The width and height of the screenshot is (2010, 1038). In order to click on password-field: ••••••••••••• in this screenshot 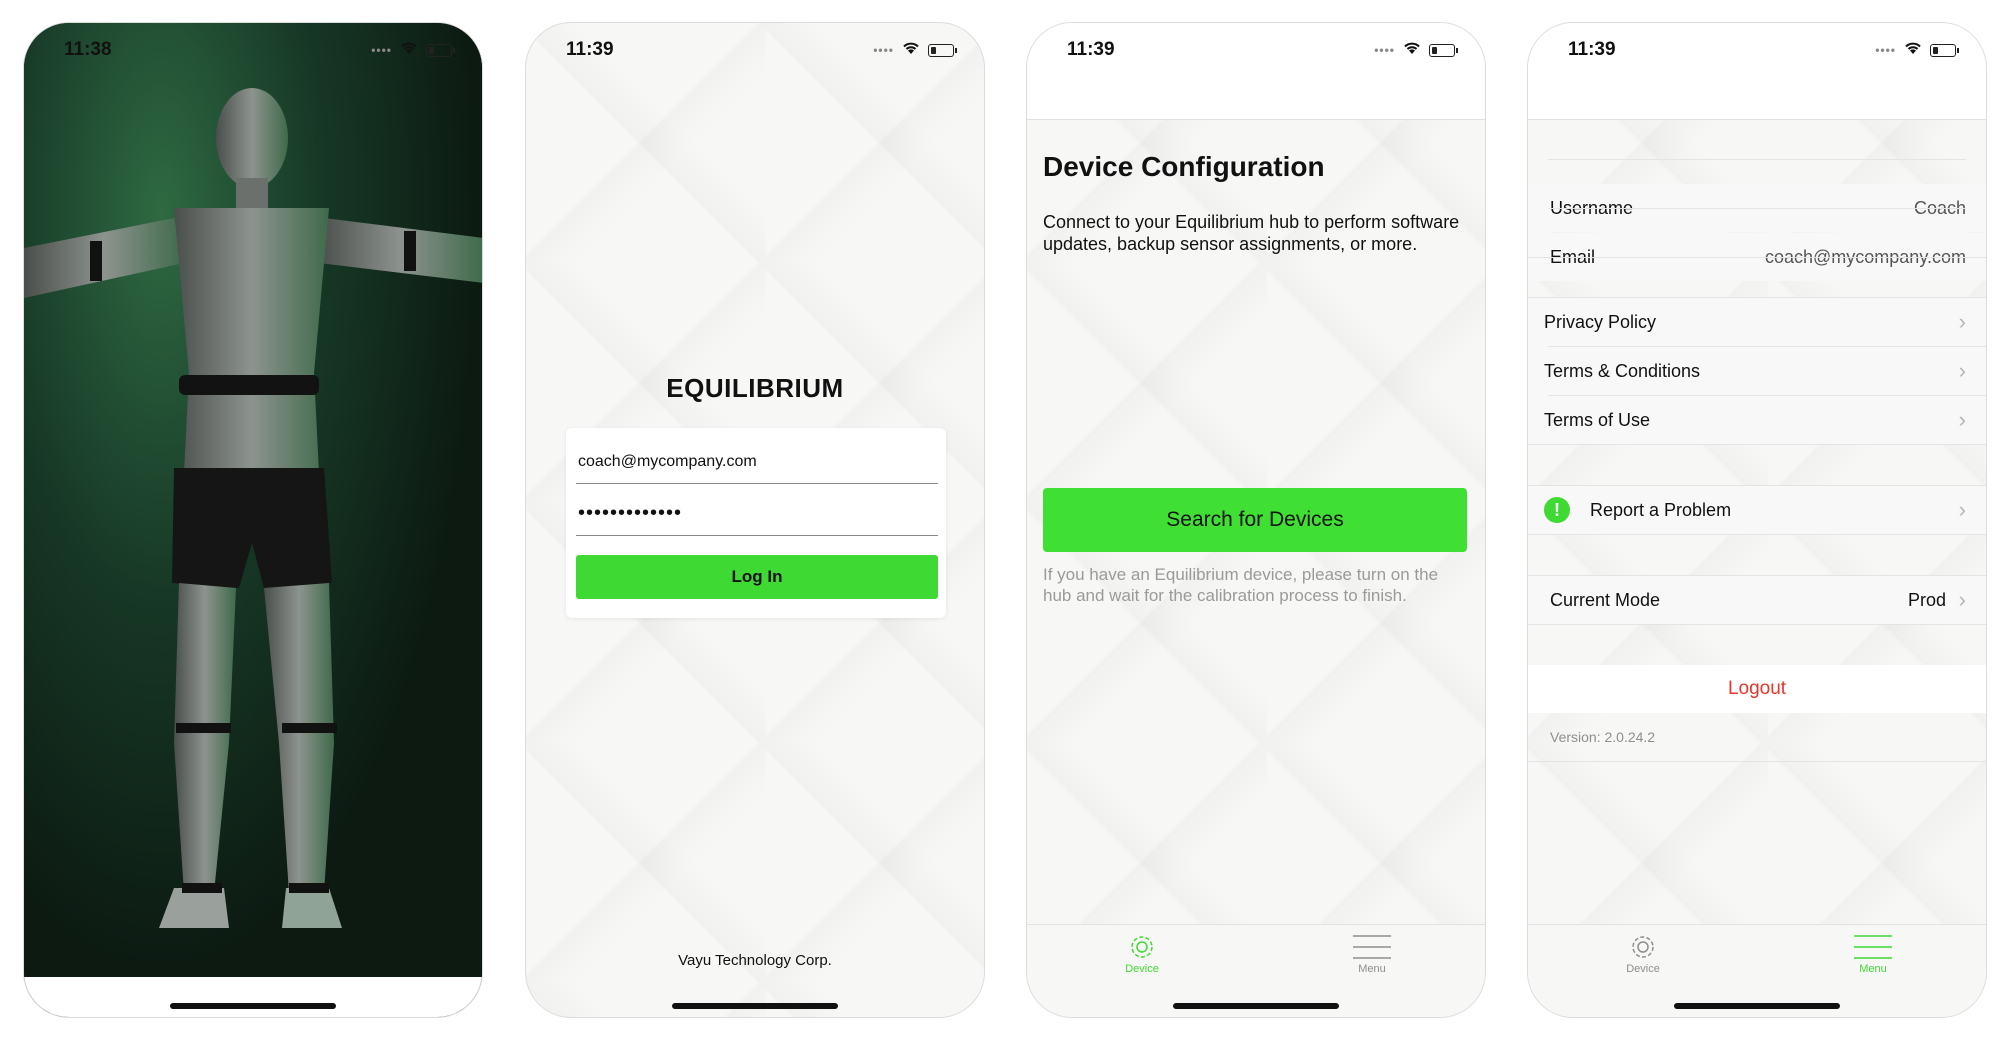, I will do `click(757, 514)`.